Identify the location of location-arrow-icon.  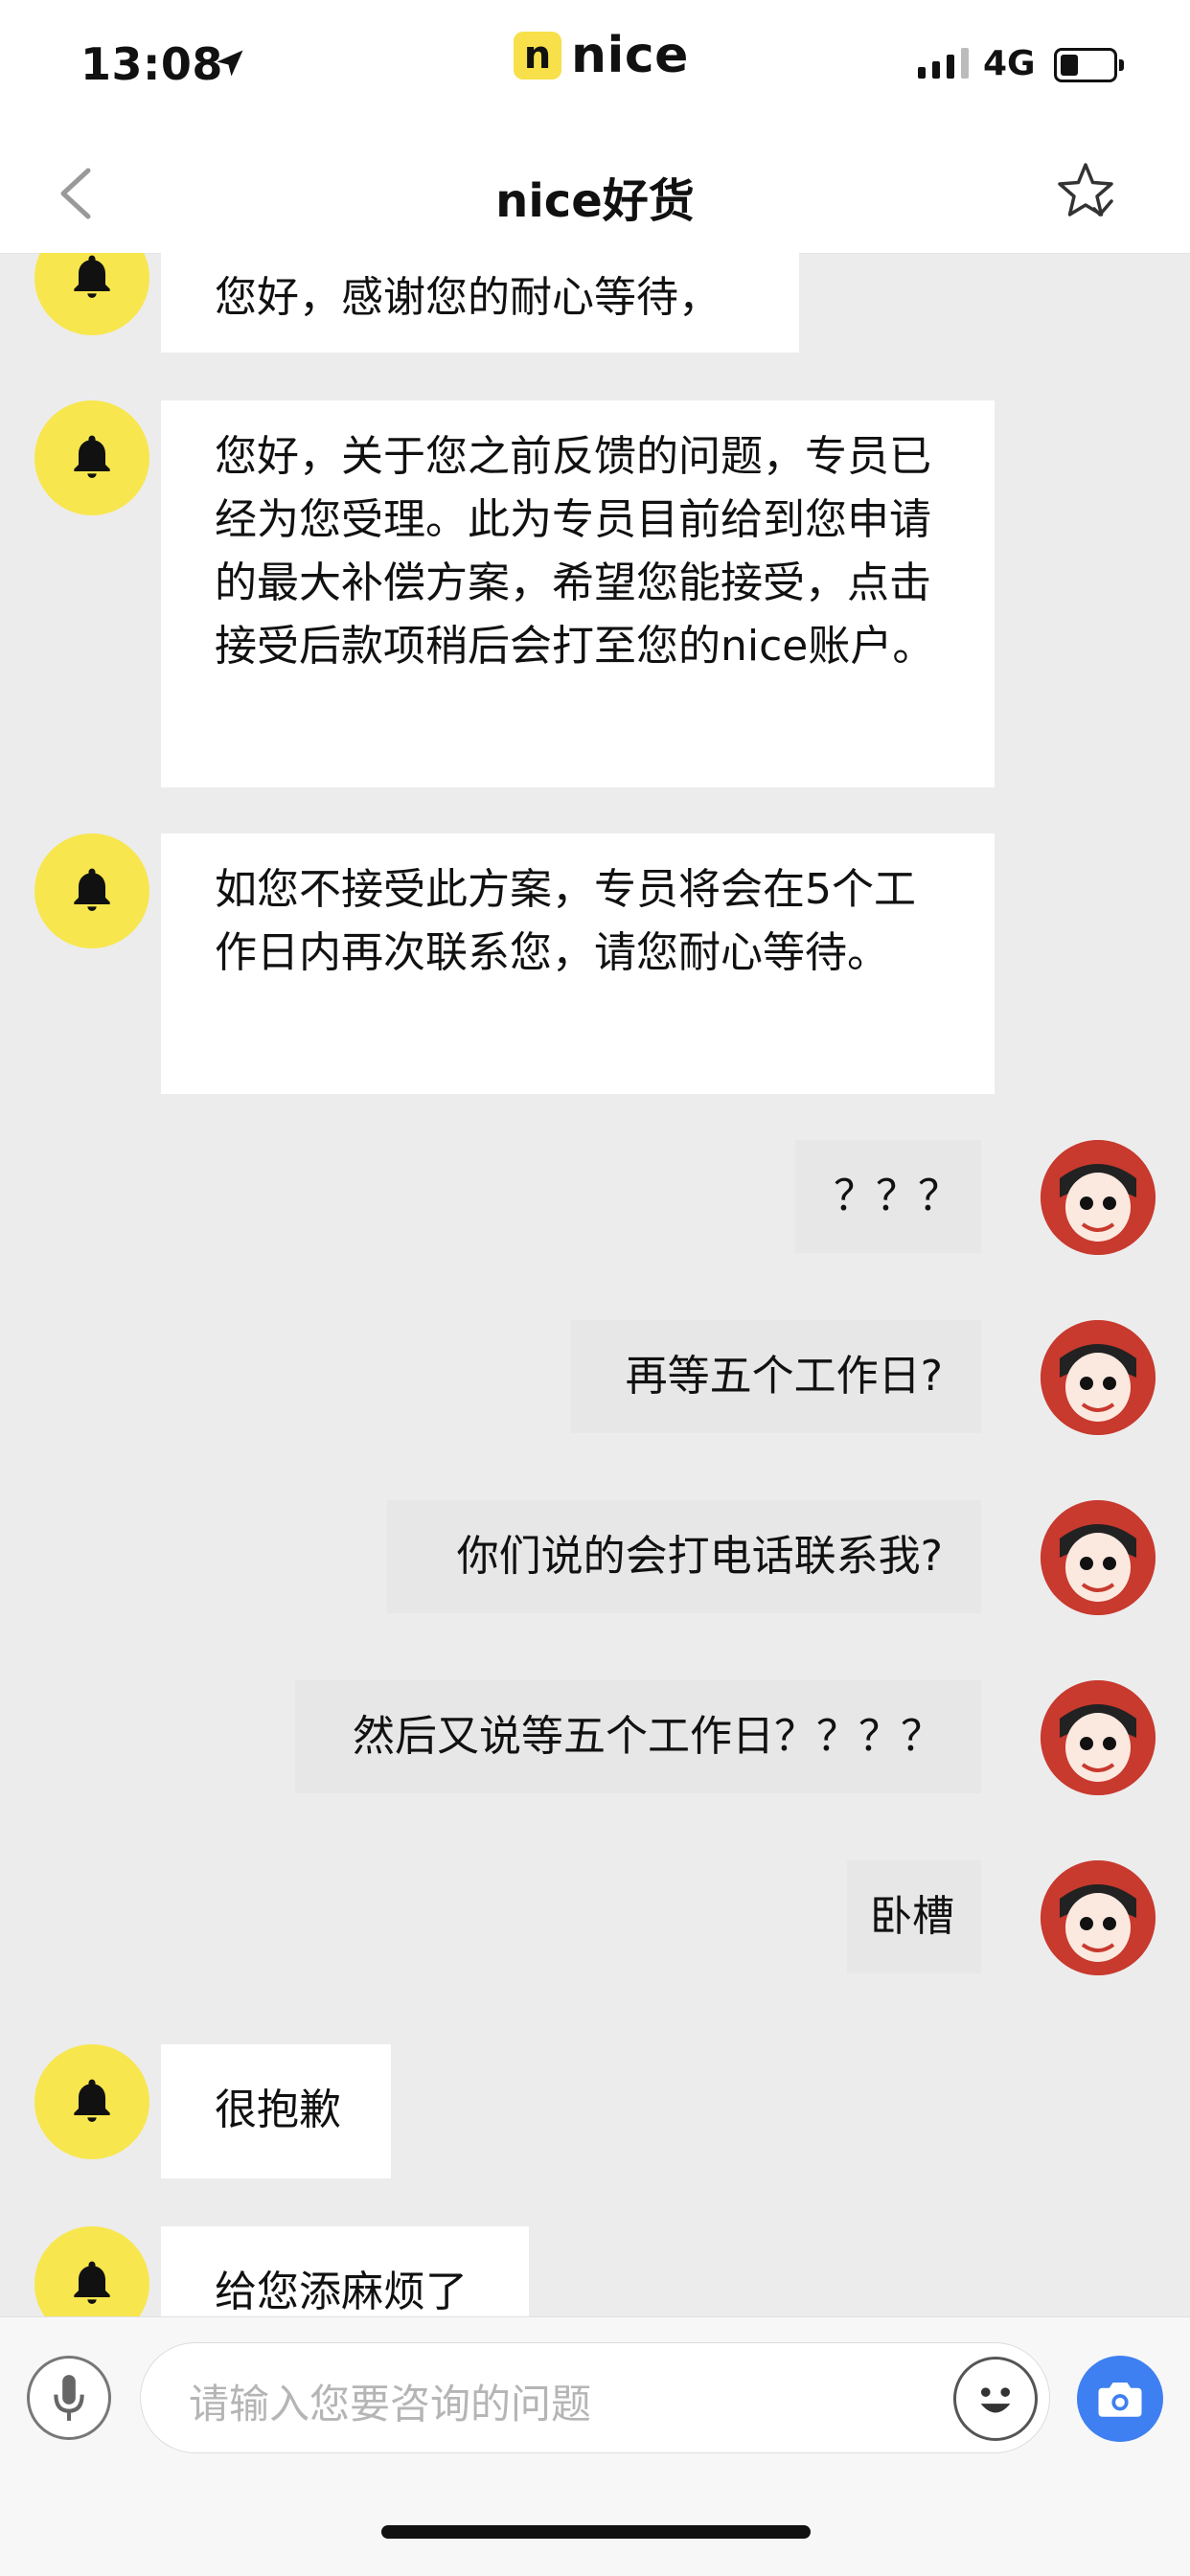
(230, 63).